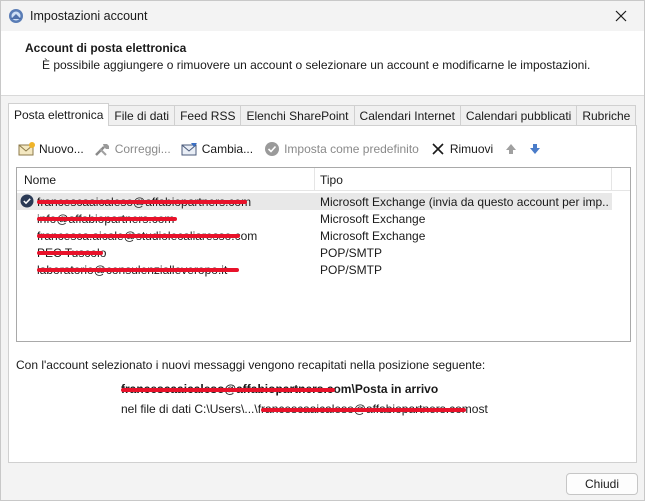  I want to click on checkmark-circle-icon, so click(272, 149).